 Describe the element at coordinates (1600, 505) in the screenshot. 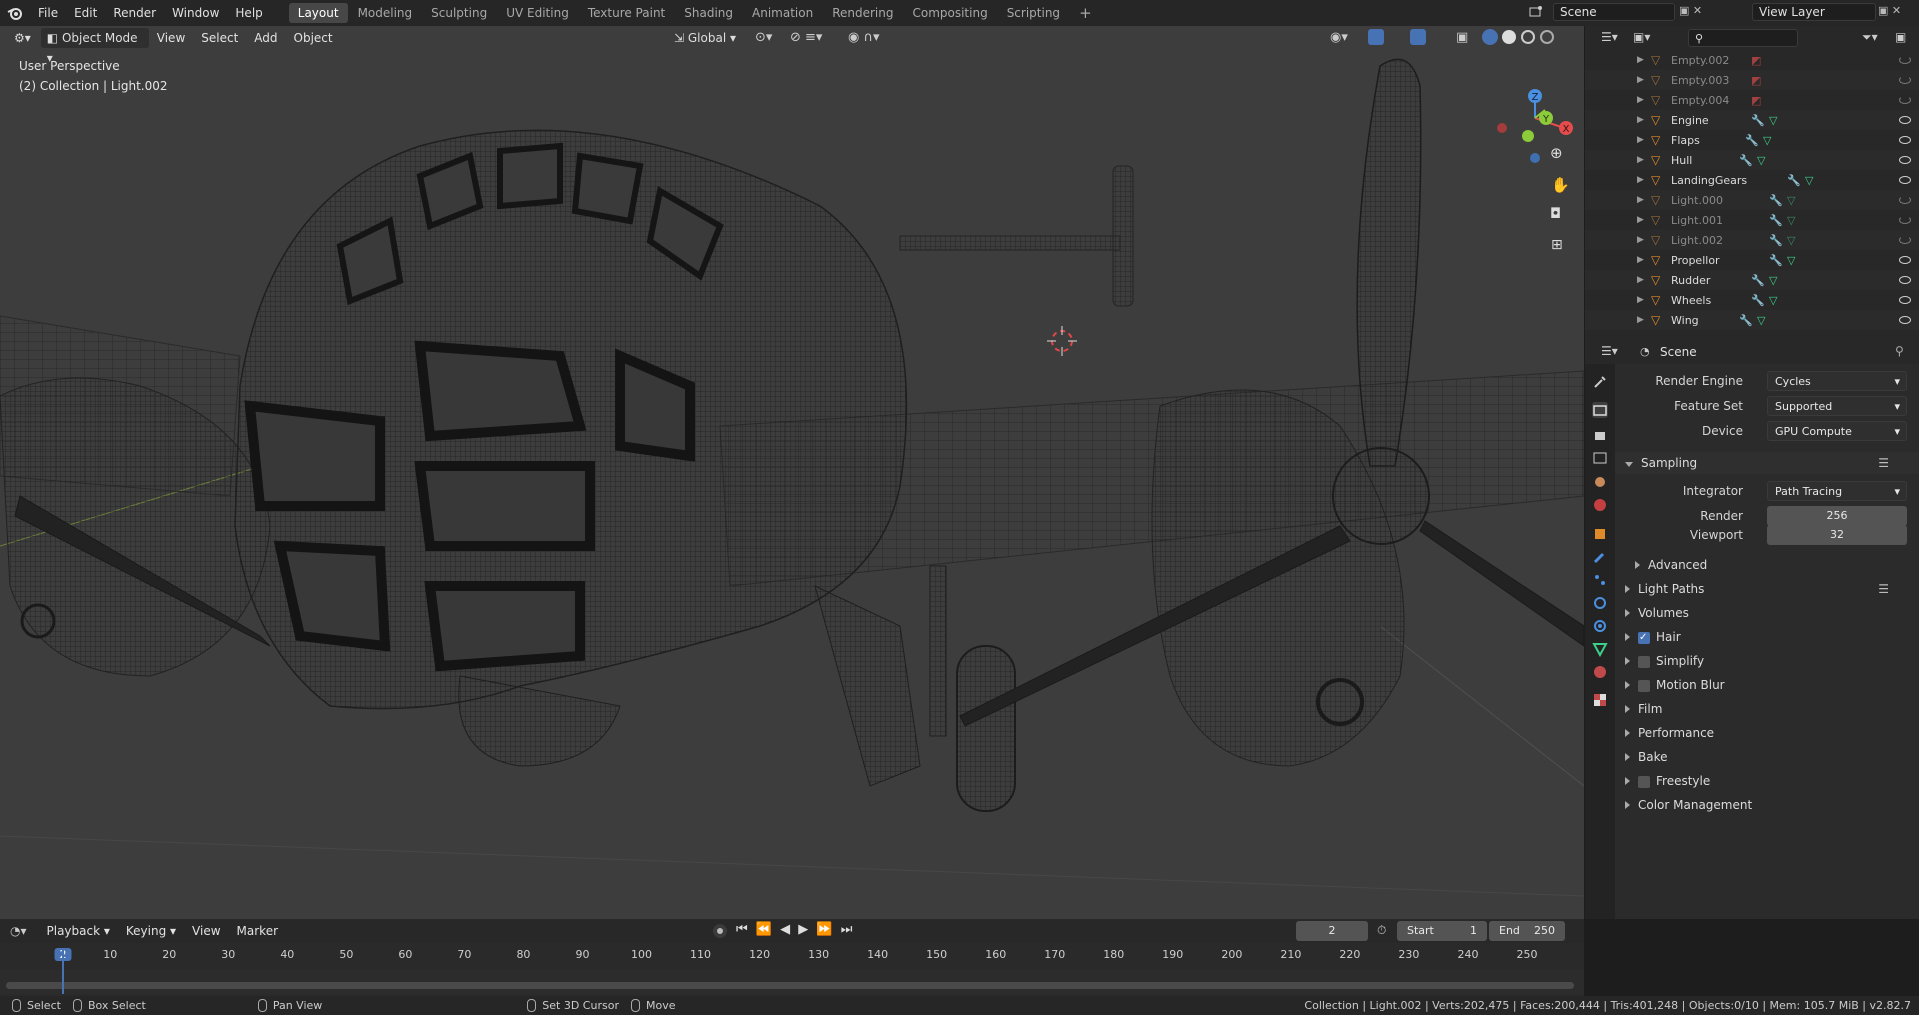

I see `world-tab-icon` at that location.